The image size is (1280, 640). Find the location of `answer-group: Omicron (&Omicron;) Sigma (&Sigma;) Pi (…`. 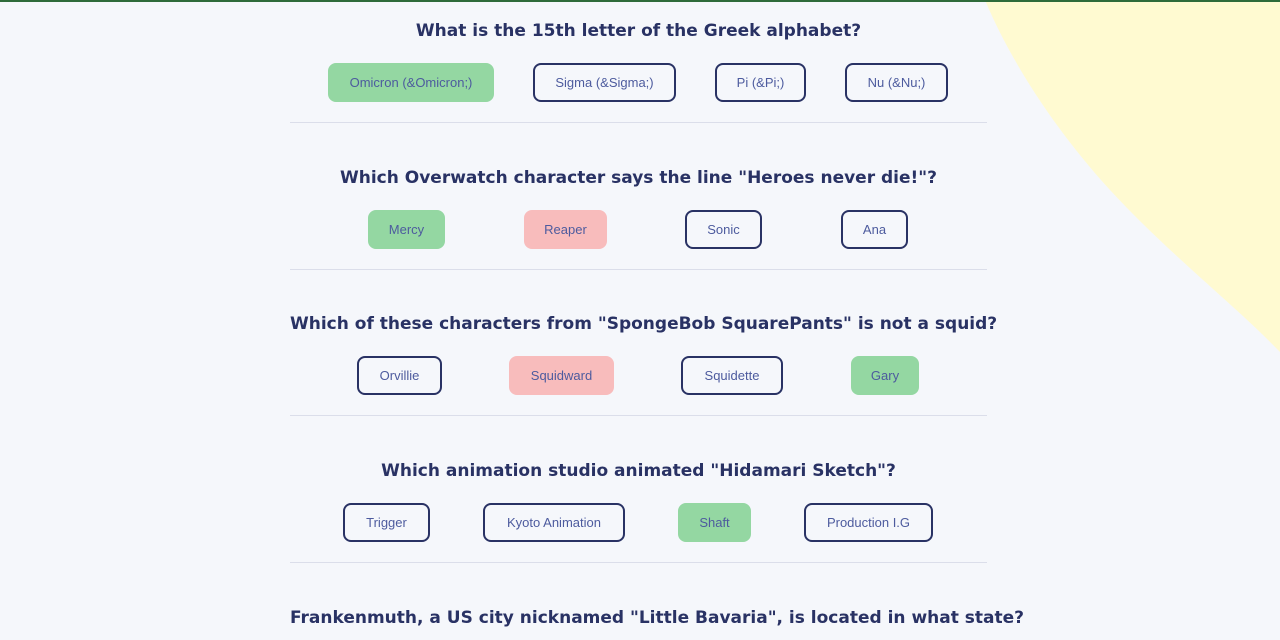

answer-group: Omicron (&Omicron;) Sigma (&Sigma;) Pi (… is located at coordinates (638, 82).